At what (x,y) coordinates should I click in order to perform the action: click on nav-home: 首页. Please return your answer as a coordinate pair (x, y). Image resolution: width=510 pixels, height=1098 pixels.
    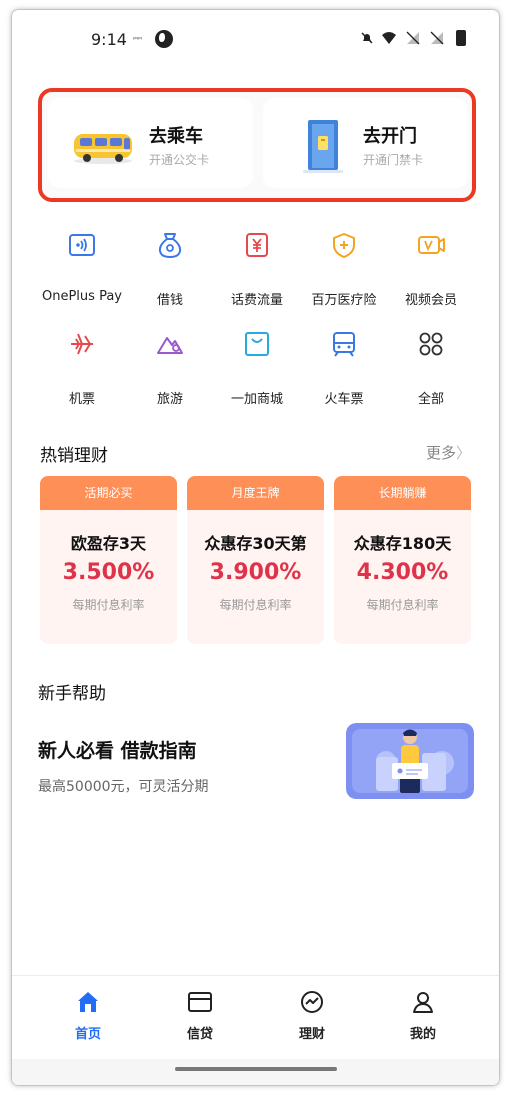
    Looking at the image, I should click on (88, 1017).